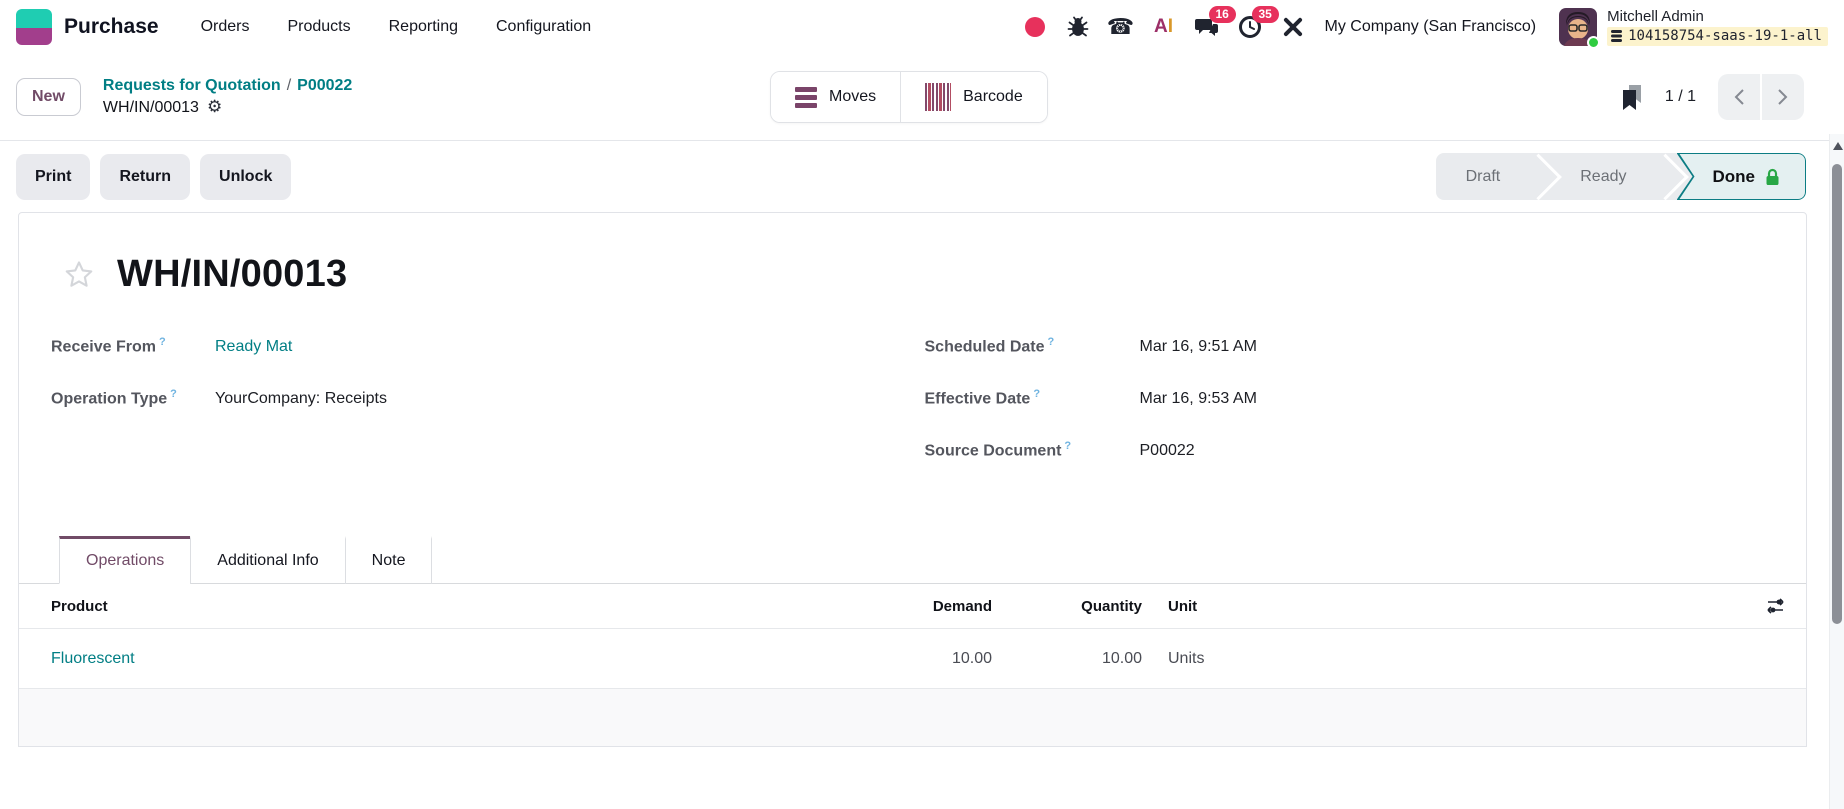 This screenshot has height=809, width=1844. I want to click on pager-counter: 1 / 1, so click(1680, 96).